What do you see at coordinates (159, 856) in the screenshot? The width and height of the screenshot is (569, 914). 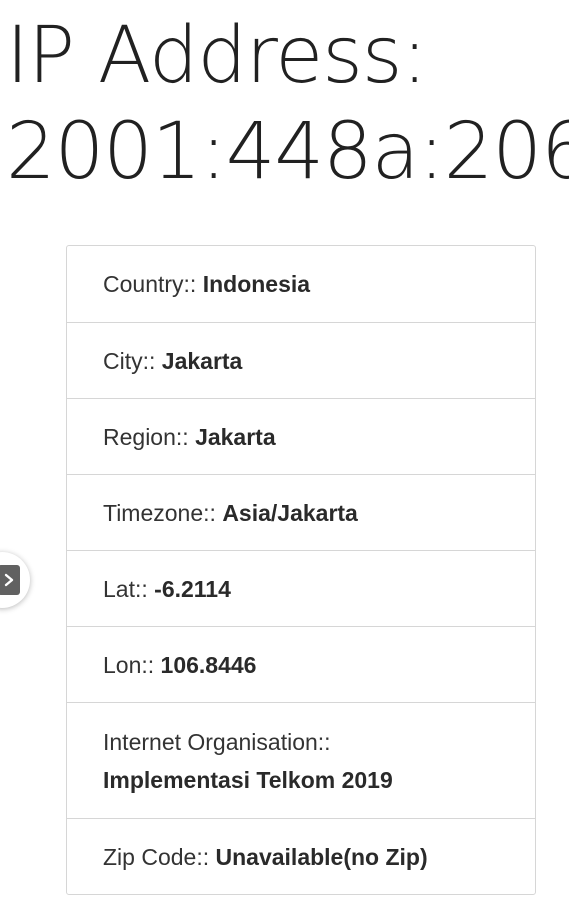 I see `info-label: Zip Code::` at bounding box center [159, 856].